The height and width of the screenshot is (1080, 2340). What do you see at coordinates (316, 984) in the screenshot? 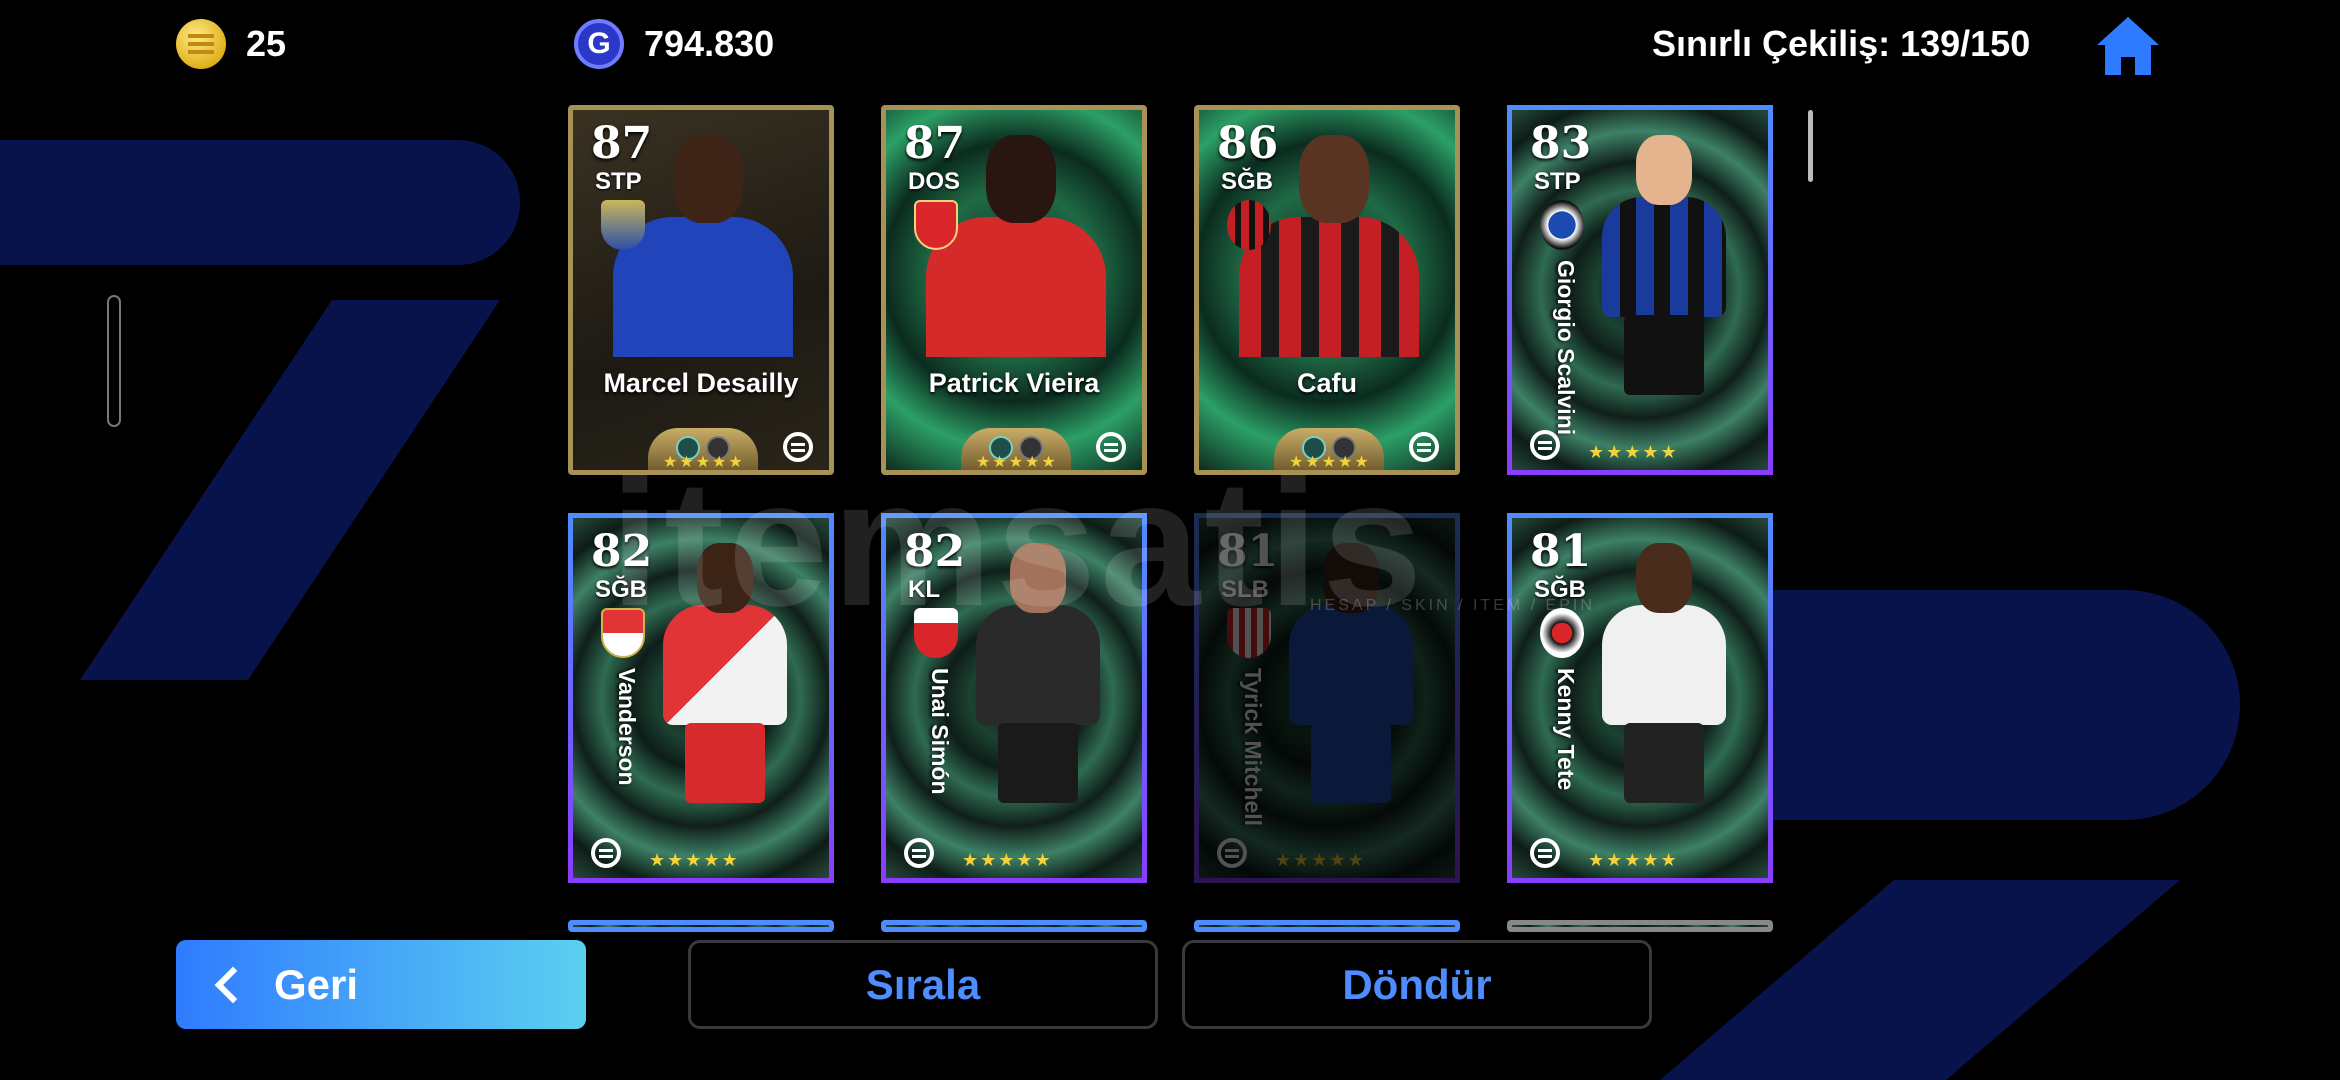
I see `back-button-label: Geri` at bounding box center [316, 984].